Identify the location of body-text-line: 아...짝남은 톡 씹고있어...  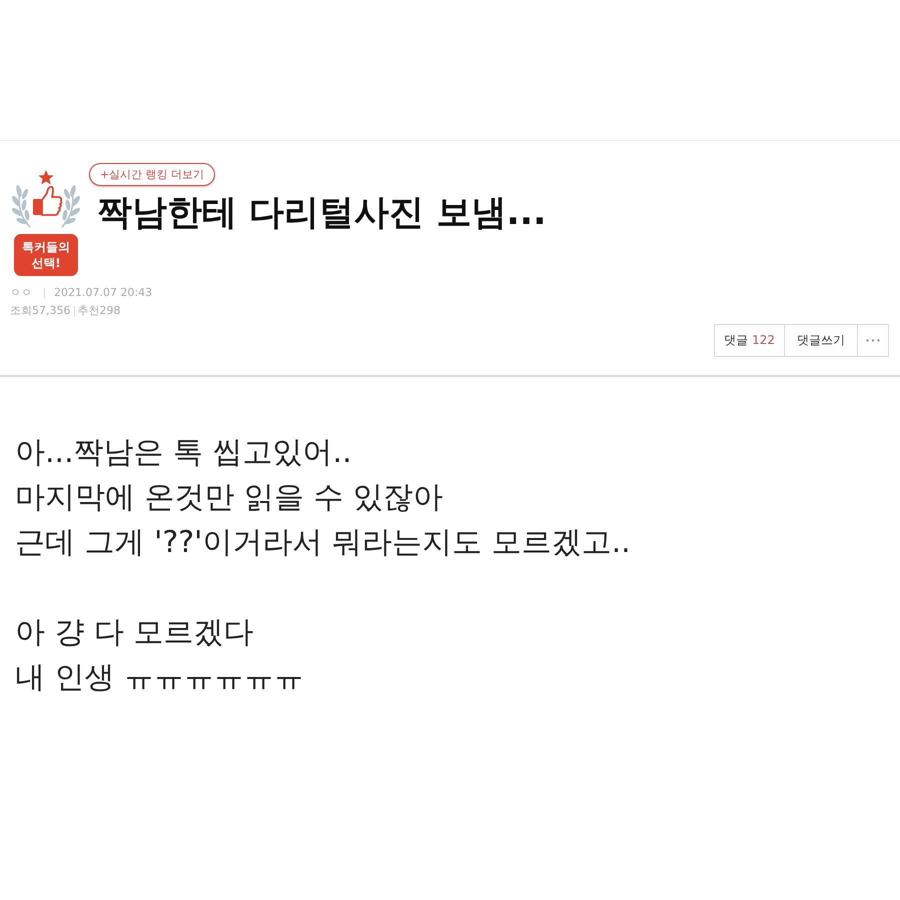
(184, 453).